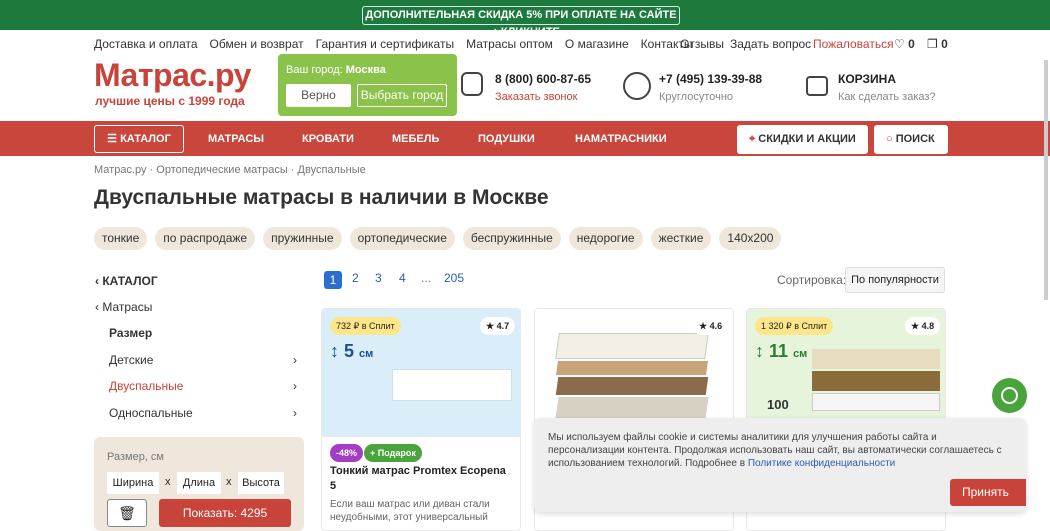 The image size is (1050, 531). Describe the element at coordinates (172, 75) in the screenshot. I see `logo: Матрас.ру` at that location.